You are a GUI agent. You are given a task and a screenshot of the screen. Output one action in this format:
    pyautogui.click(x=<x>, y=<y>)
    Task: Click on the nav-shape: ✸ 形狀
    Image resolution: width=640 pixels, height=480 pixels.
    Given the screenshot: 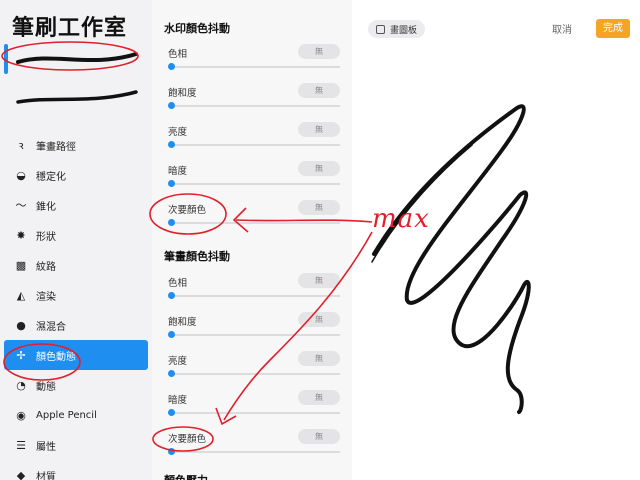 What is the action you would take?
    pyautogui.click(x=76, y=235)
    